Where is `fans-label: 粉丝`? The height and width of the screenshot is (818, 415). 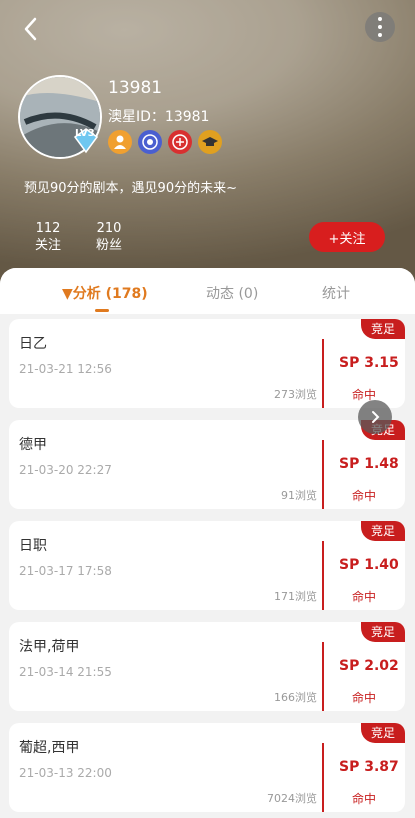 fans-label: 粉丝 is located at coordinates (108, 245).